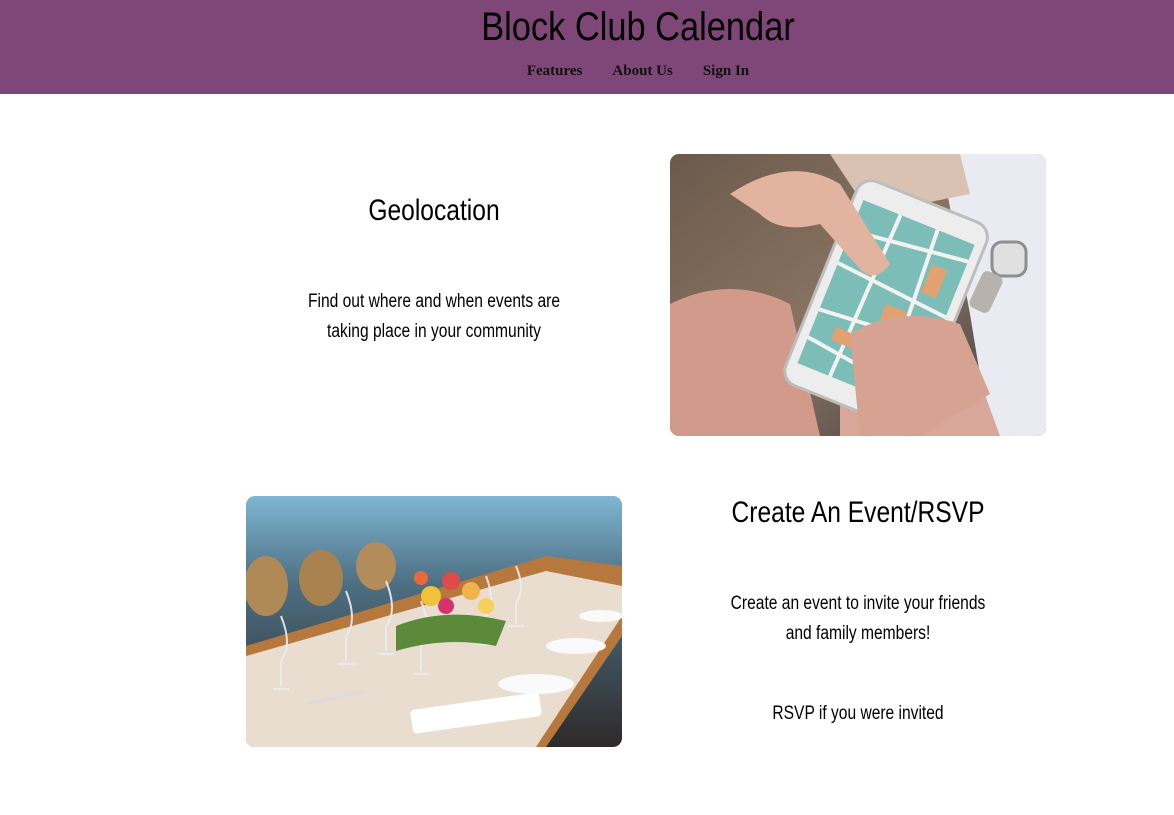 This screenshot has height=815, width=1174. What do you see at coordinates (434, 210) in the screenshot?
I see `feature-title: Geolocation` at bounding box center [434, 210].